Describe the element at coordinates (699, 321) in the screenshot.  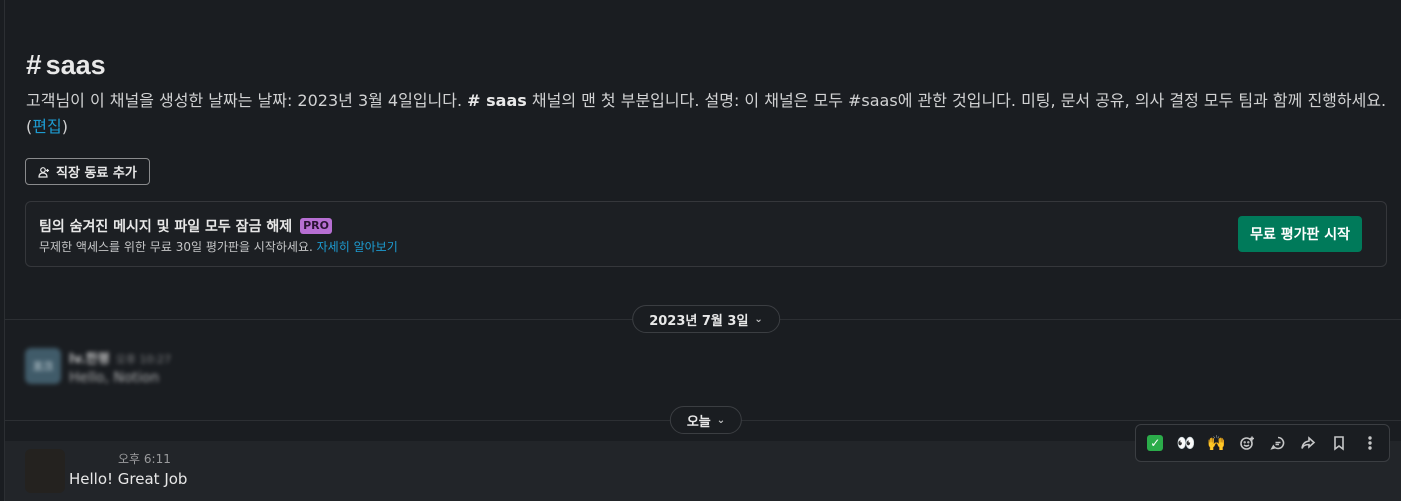
I see `date-divider-label: 2023년 7월 3일` at that location.